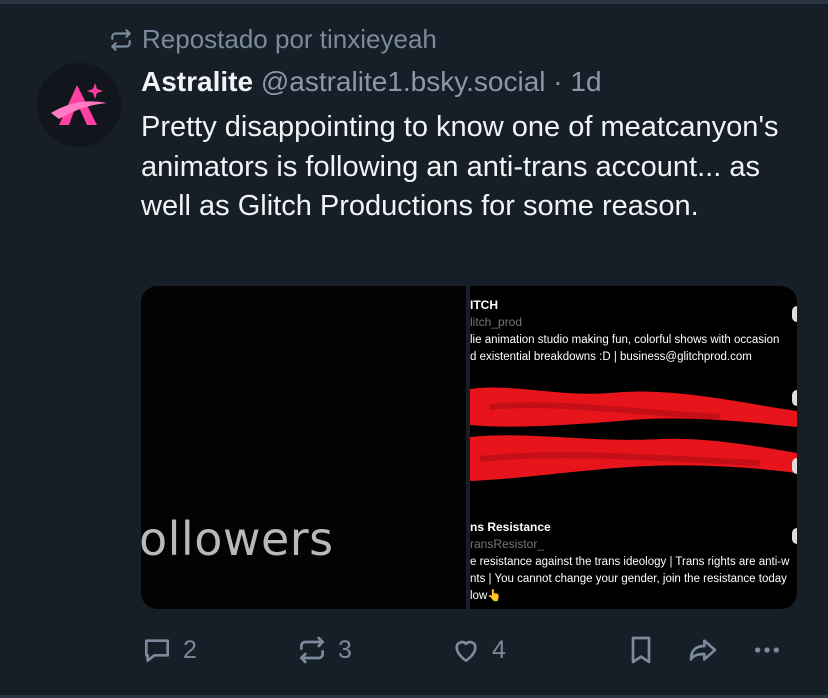 The image size is (828, 698). I want to click on reply-icon, so click(157, 650).